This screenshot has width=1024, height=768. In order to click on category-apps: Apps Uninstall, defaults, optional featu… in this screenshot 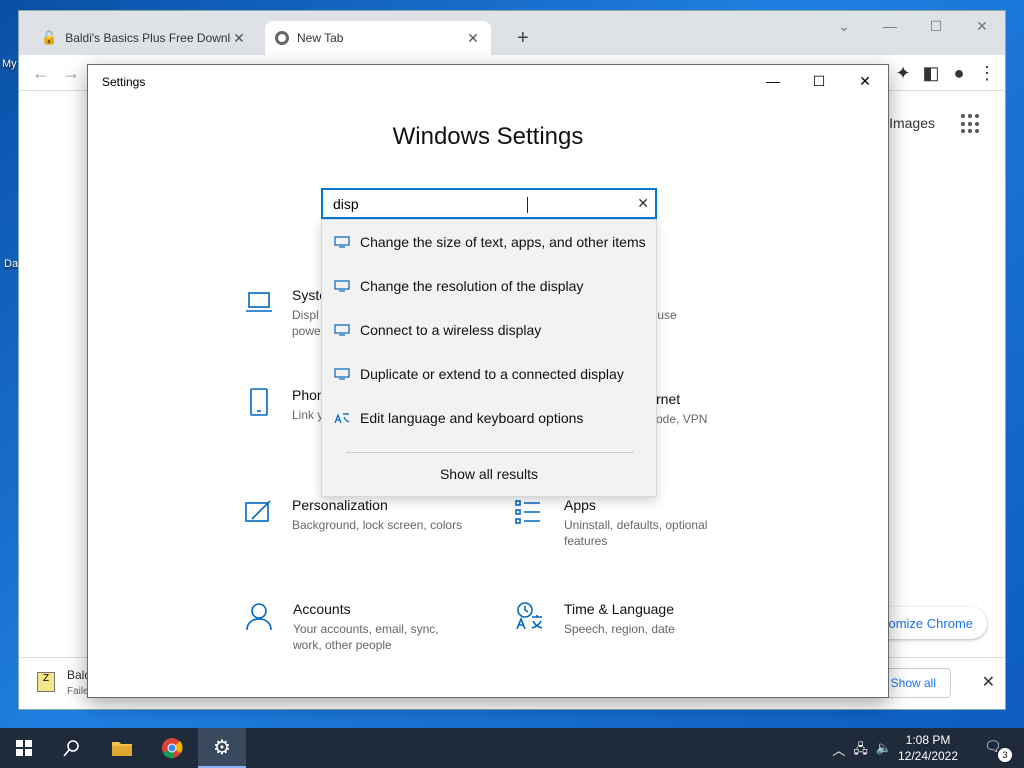, I will do `click(639, 527)`.